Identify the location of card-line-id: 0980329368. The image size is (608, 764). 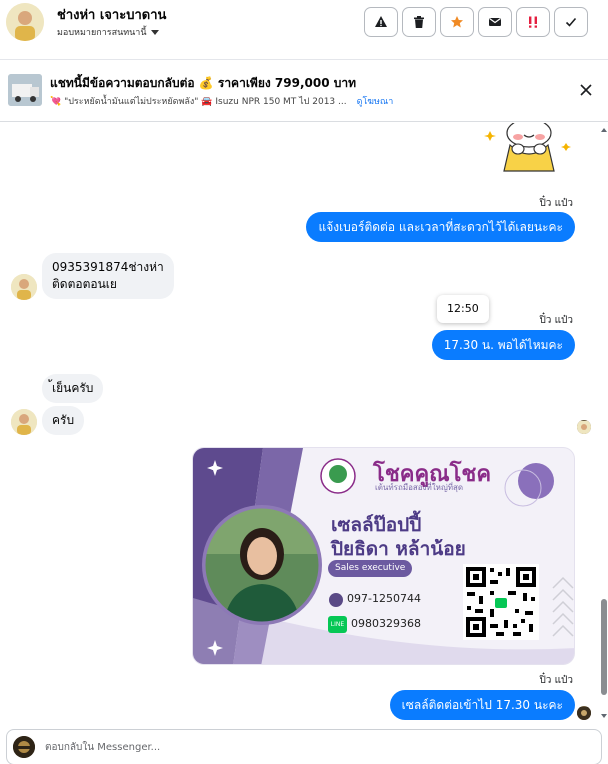
(386, 623).